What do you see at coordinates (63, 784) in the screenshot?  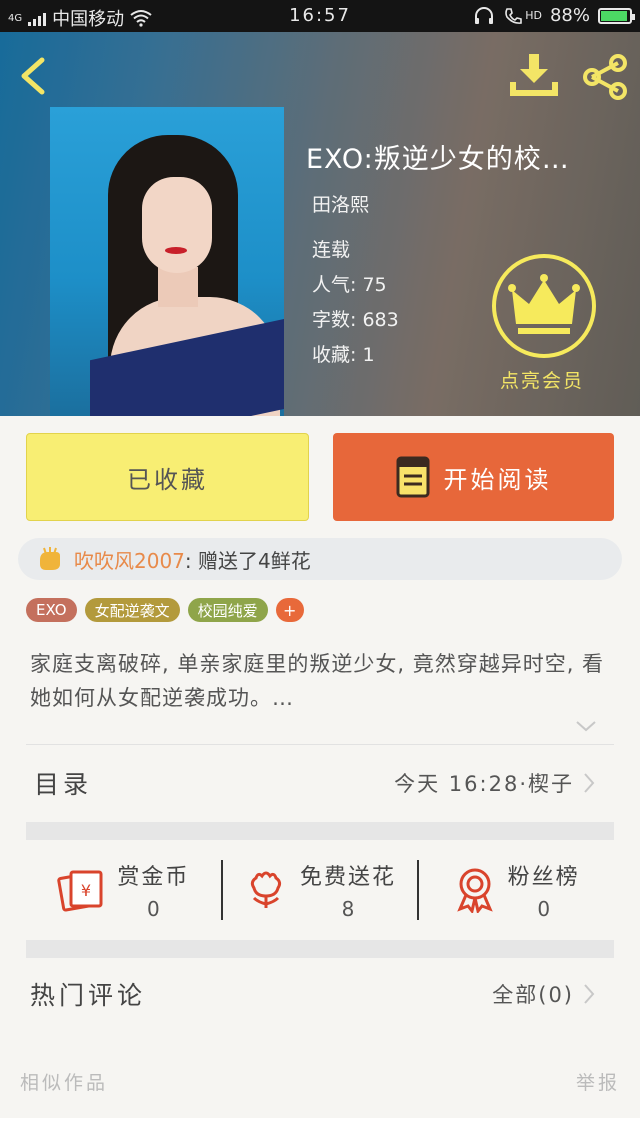 I see `catalog-label: 目录` at bounding box center [63, 784].